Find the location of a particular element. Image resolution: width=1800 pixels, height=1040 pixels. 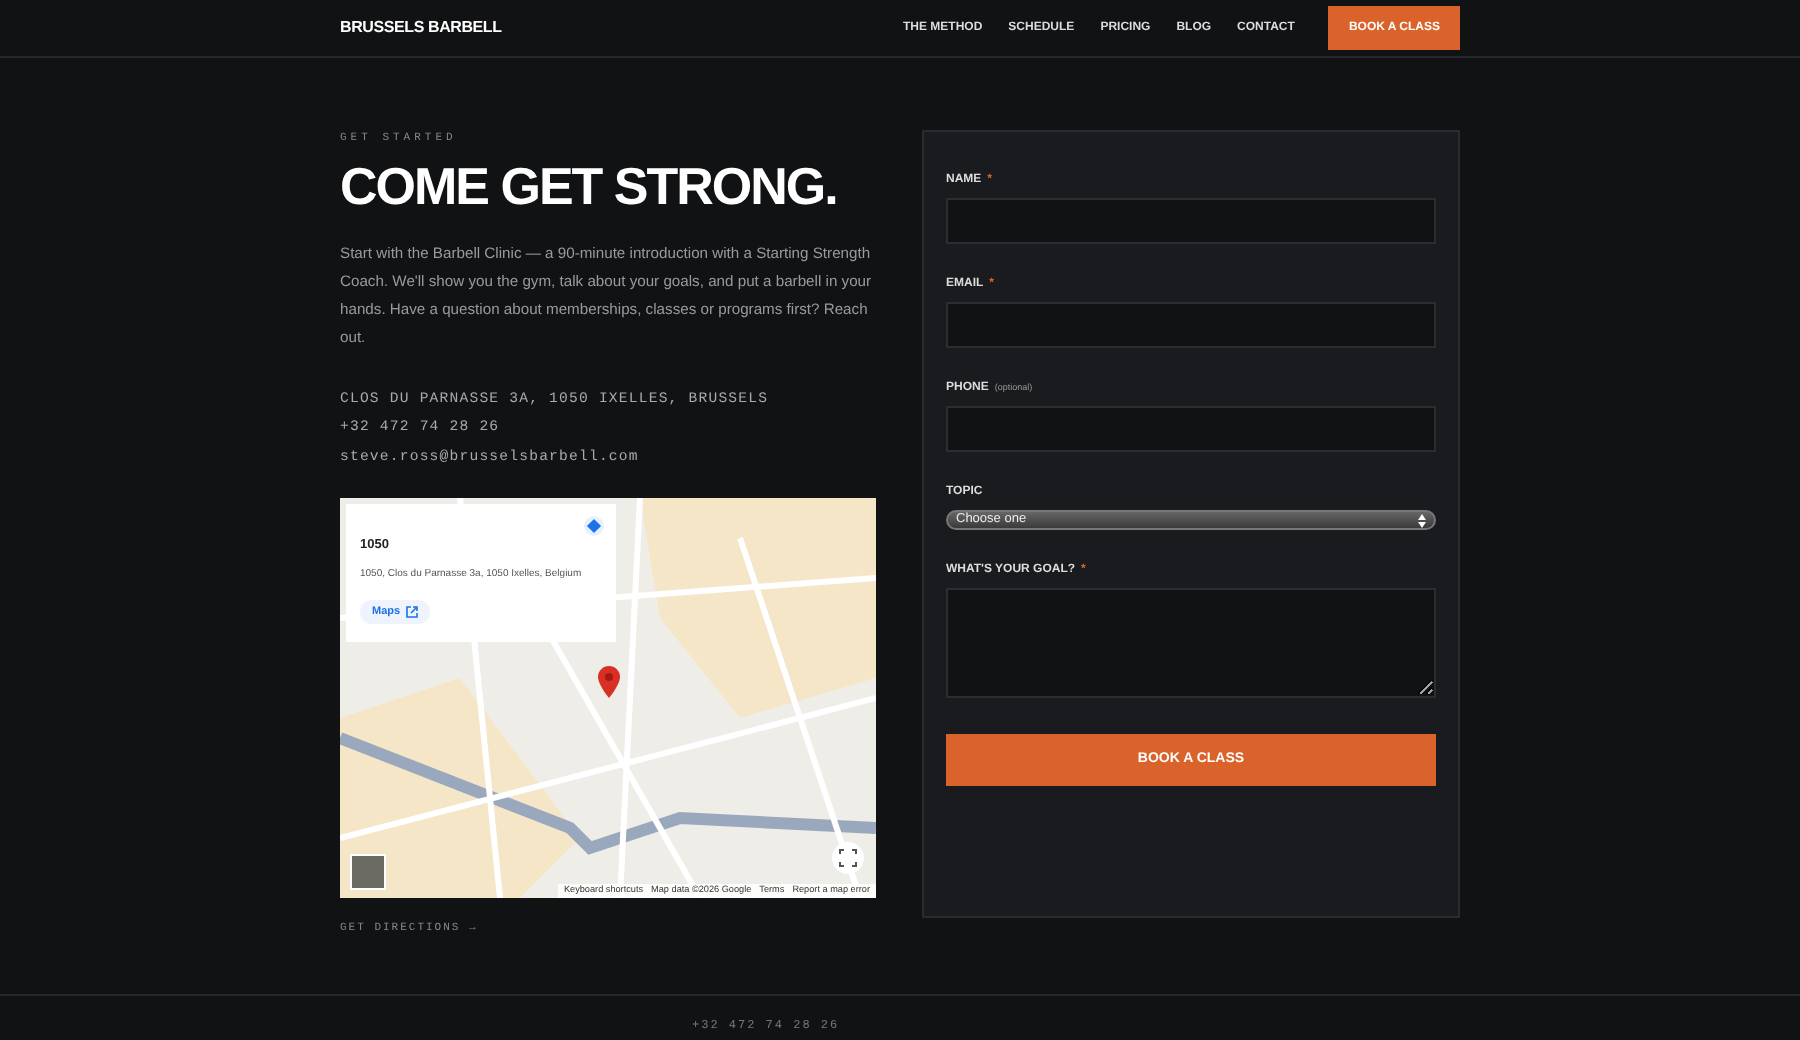

directions-icon is located at coordinates (594, 526).